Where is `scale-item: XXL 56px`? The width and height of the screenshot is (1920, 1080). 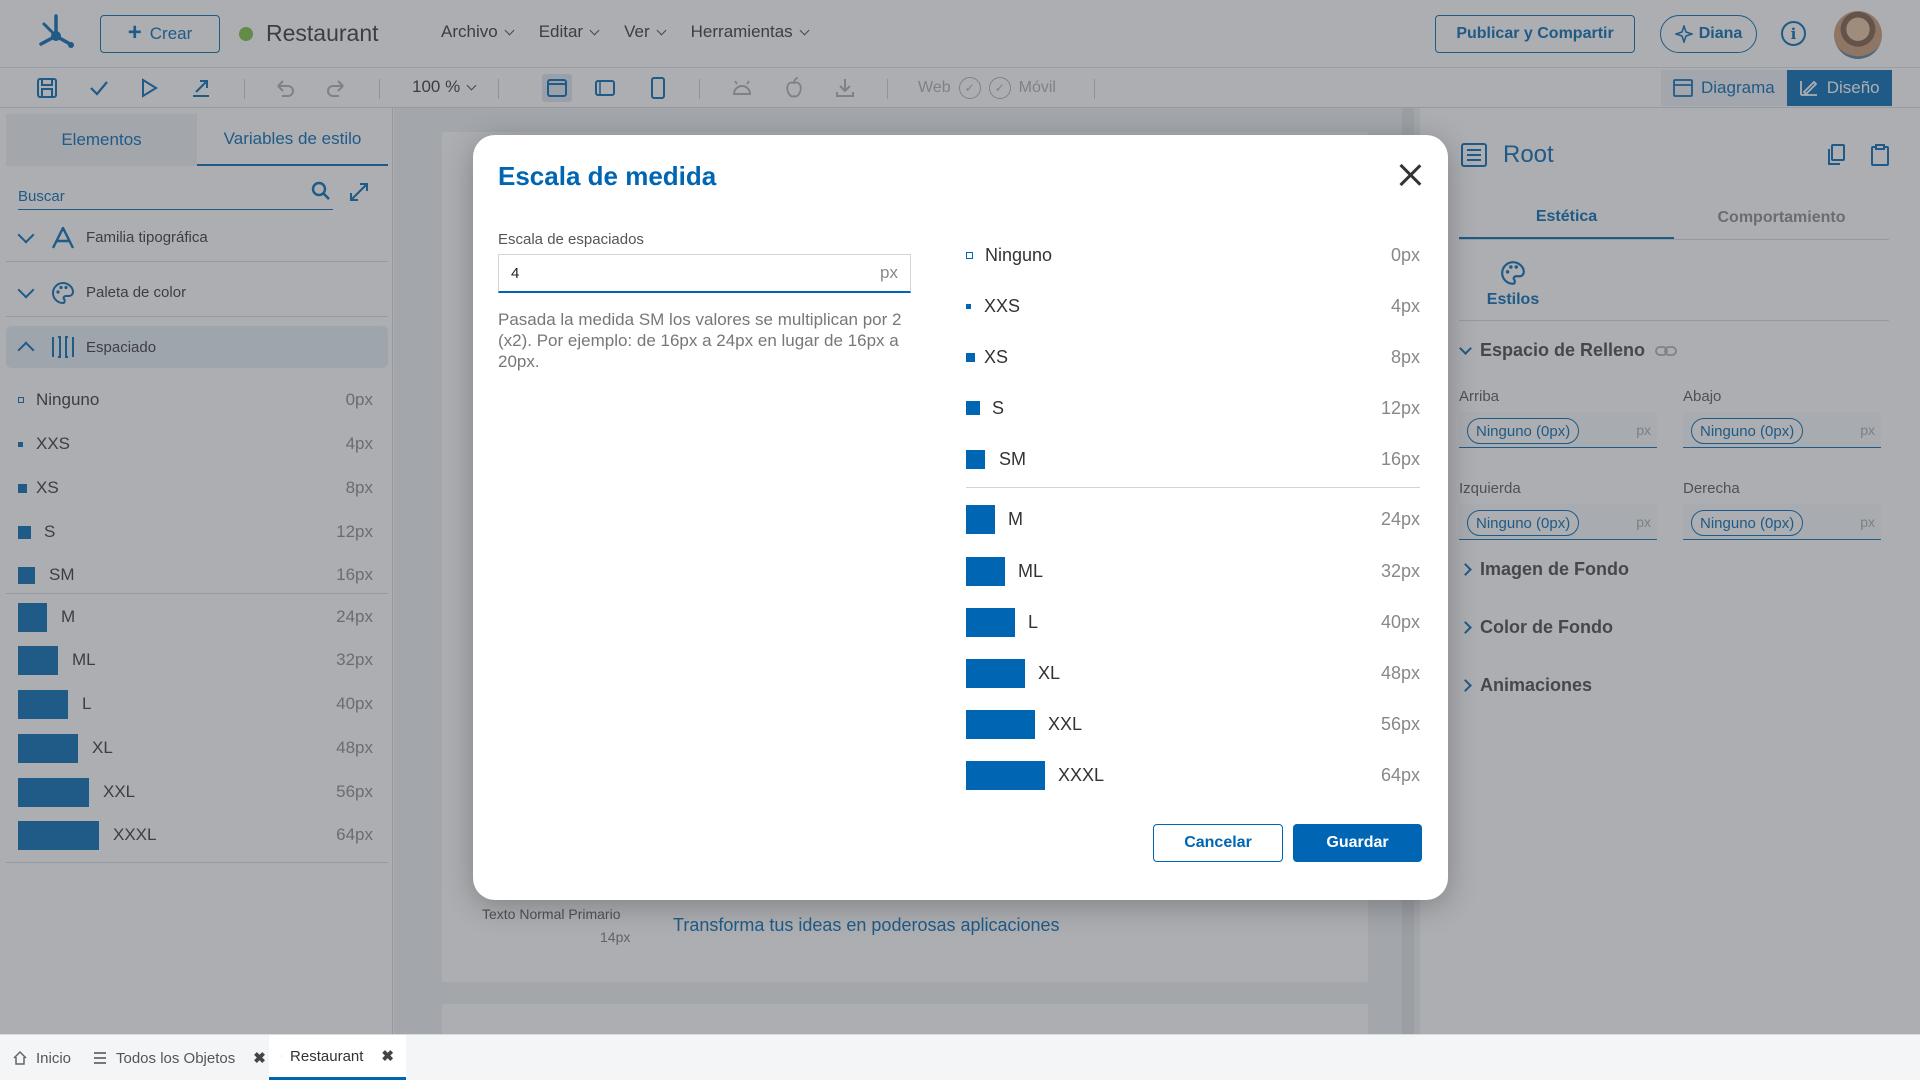
scale-item: XXL 56px is located at coordinates (1193, 724).